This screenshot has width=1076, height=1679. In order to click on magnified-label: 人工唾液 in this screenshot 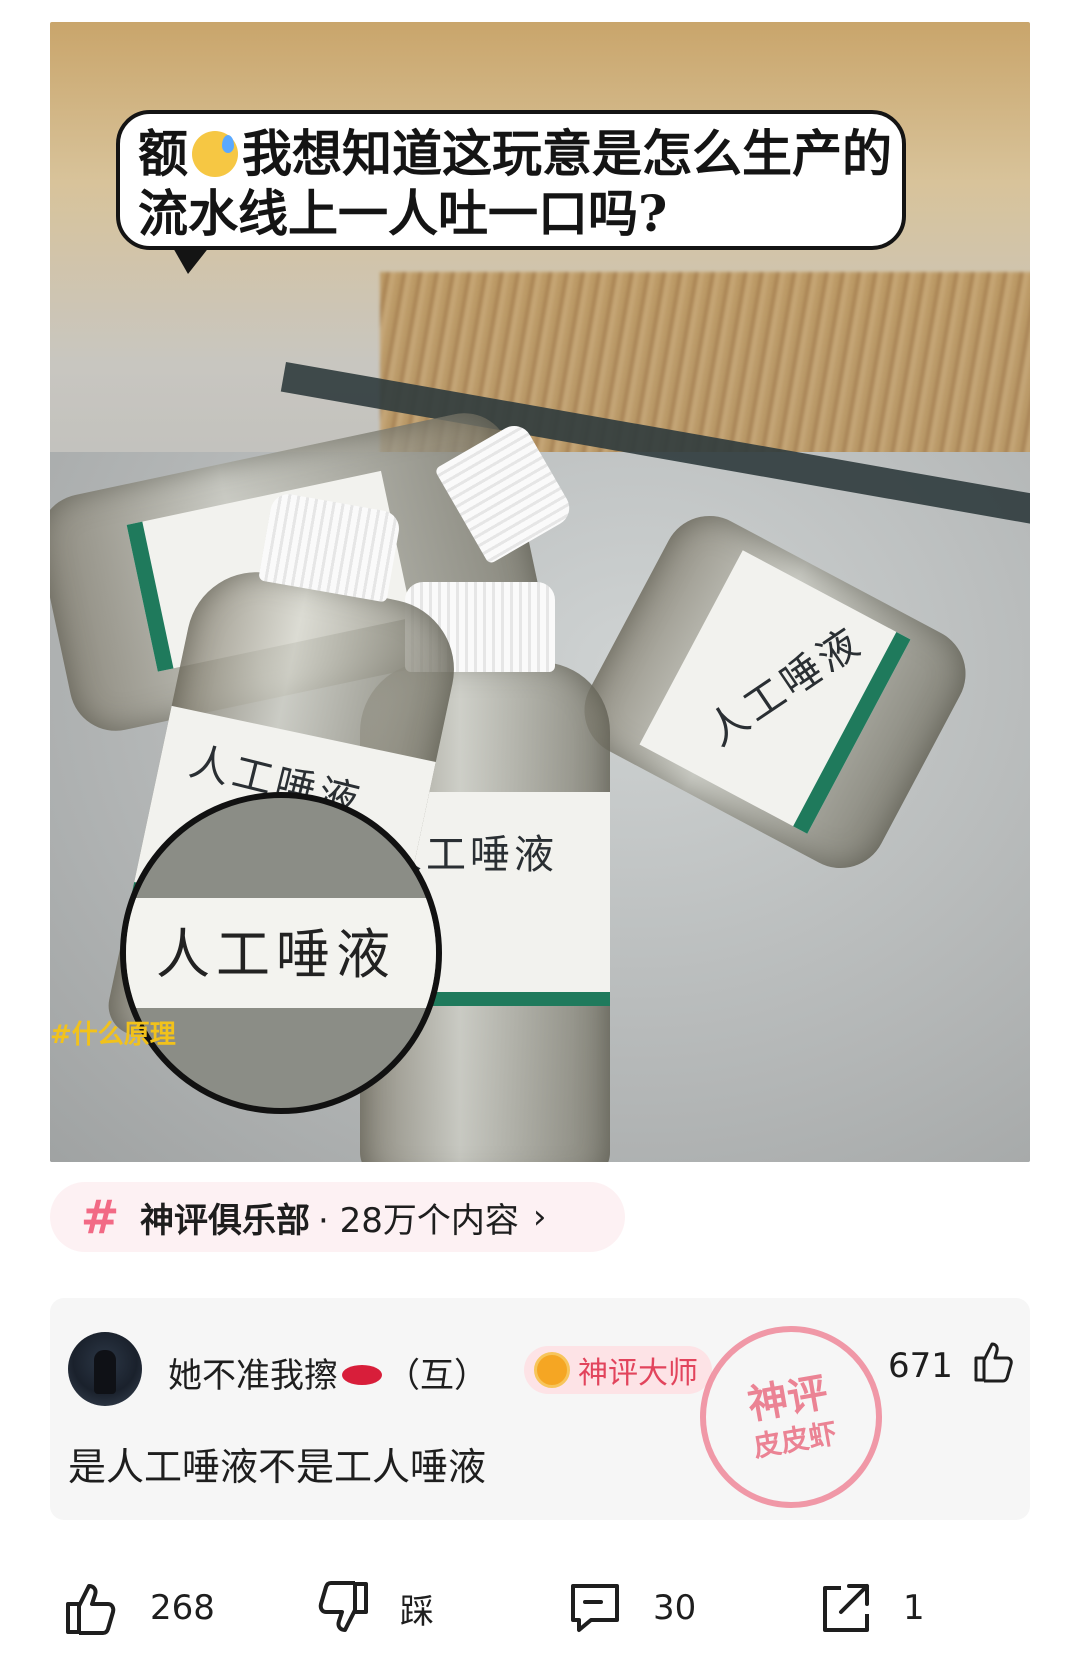, I will do `click(276, 954)`.